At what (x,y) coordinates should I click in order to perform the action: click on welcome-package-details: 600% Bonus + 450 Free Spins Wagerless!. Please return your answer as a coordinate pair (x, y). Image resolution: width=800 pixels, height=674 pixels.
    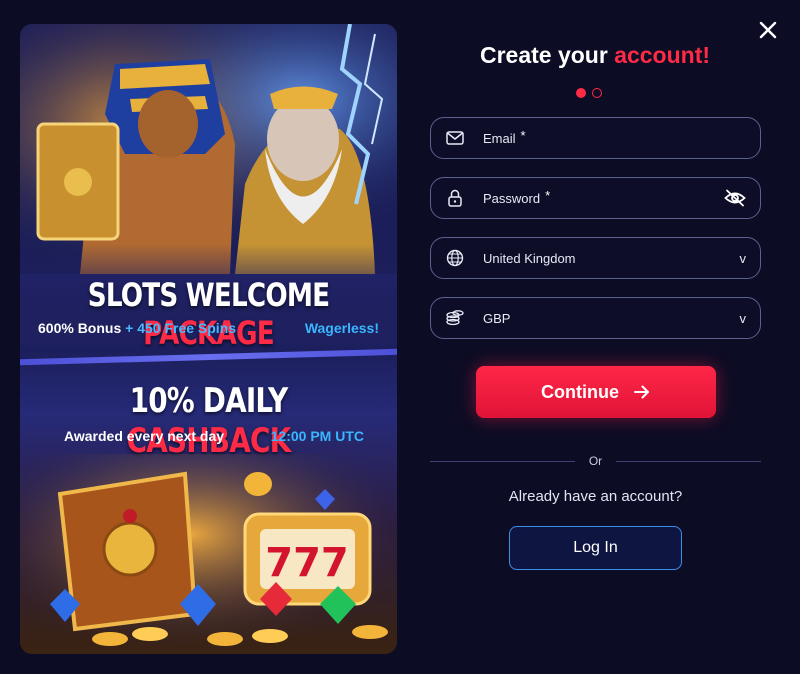
    Looking at the image, I should click on (208, 328).